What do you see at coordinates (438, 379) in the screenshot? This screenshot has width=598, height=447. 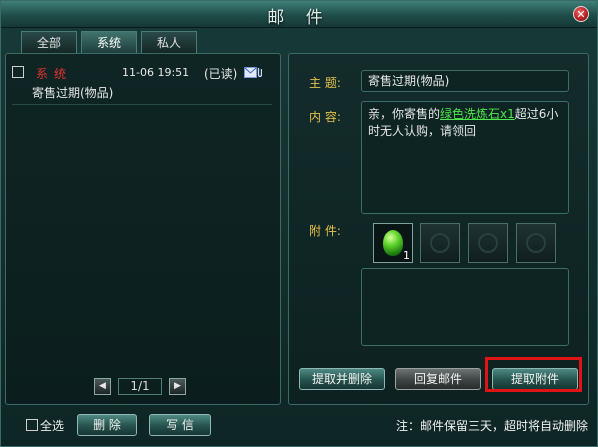 I see `reply-mail-button: 回复邮件` at bounding box center [438, 379].